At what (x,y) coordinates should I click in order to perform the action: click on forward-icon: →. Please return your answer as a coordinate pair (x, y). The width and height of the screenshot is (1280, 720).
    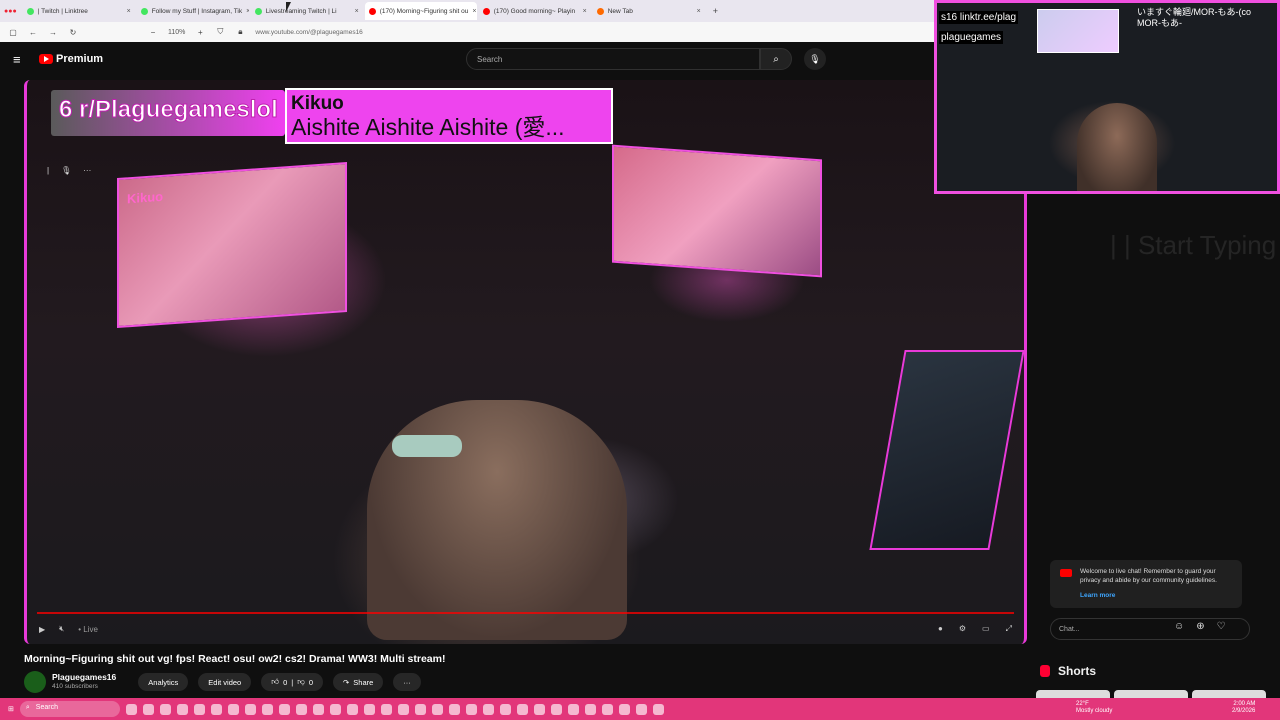
    Looking at the image, I should click on (53, 32).